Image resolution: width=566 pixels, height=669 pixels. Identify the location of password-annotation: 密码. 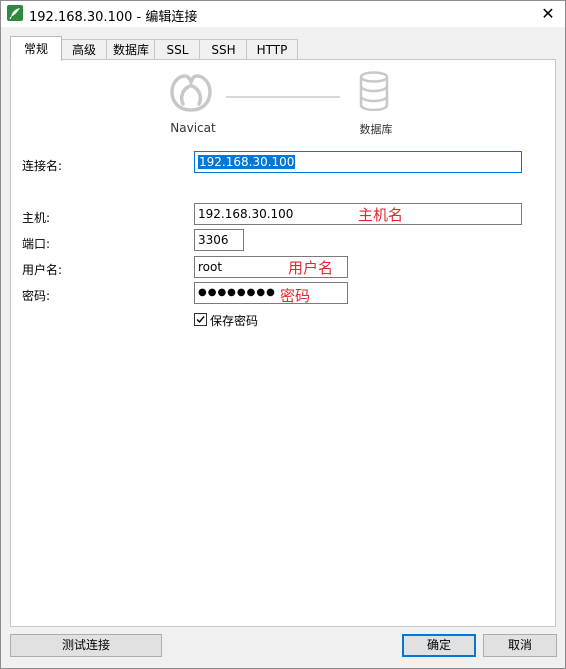
(295, 296).